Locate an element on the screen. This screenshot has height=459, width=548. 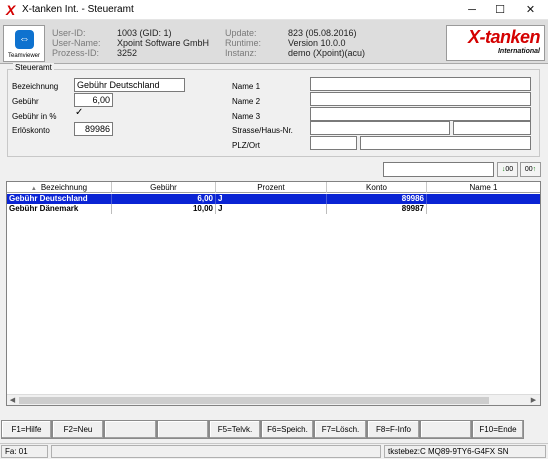
user-name-value: Xpoint Software GmbH is located at coordinates (163, 43).